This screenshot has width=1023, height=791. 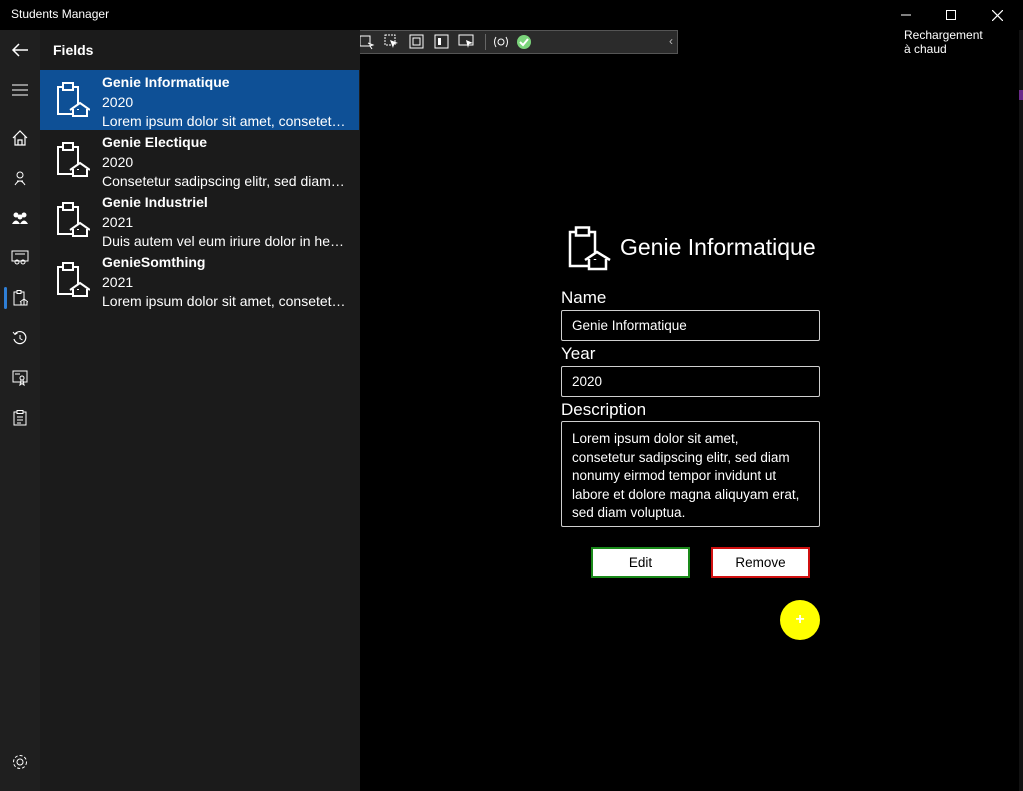 I want to click on list-heading: Fields, so click(x=73, y=50).